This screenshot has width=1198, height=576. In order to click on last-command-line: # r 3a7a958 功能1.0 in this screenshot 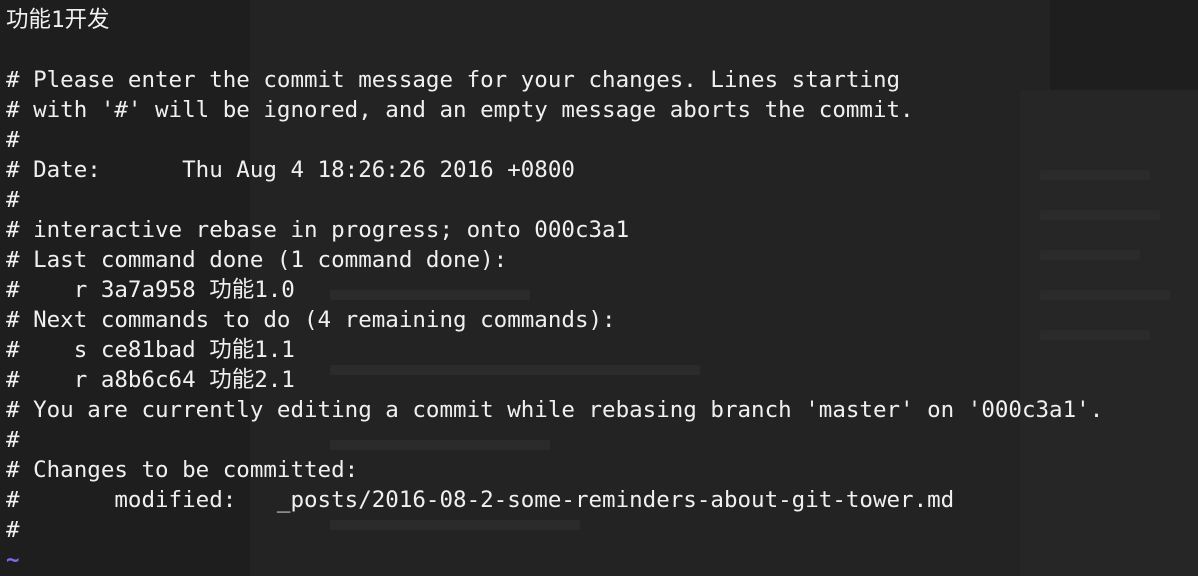, I will do `click(150, 290)`.